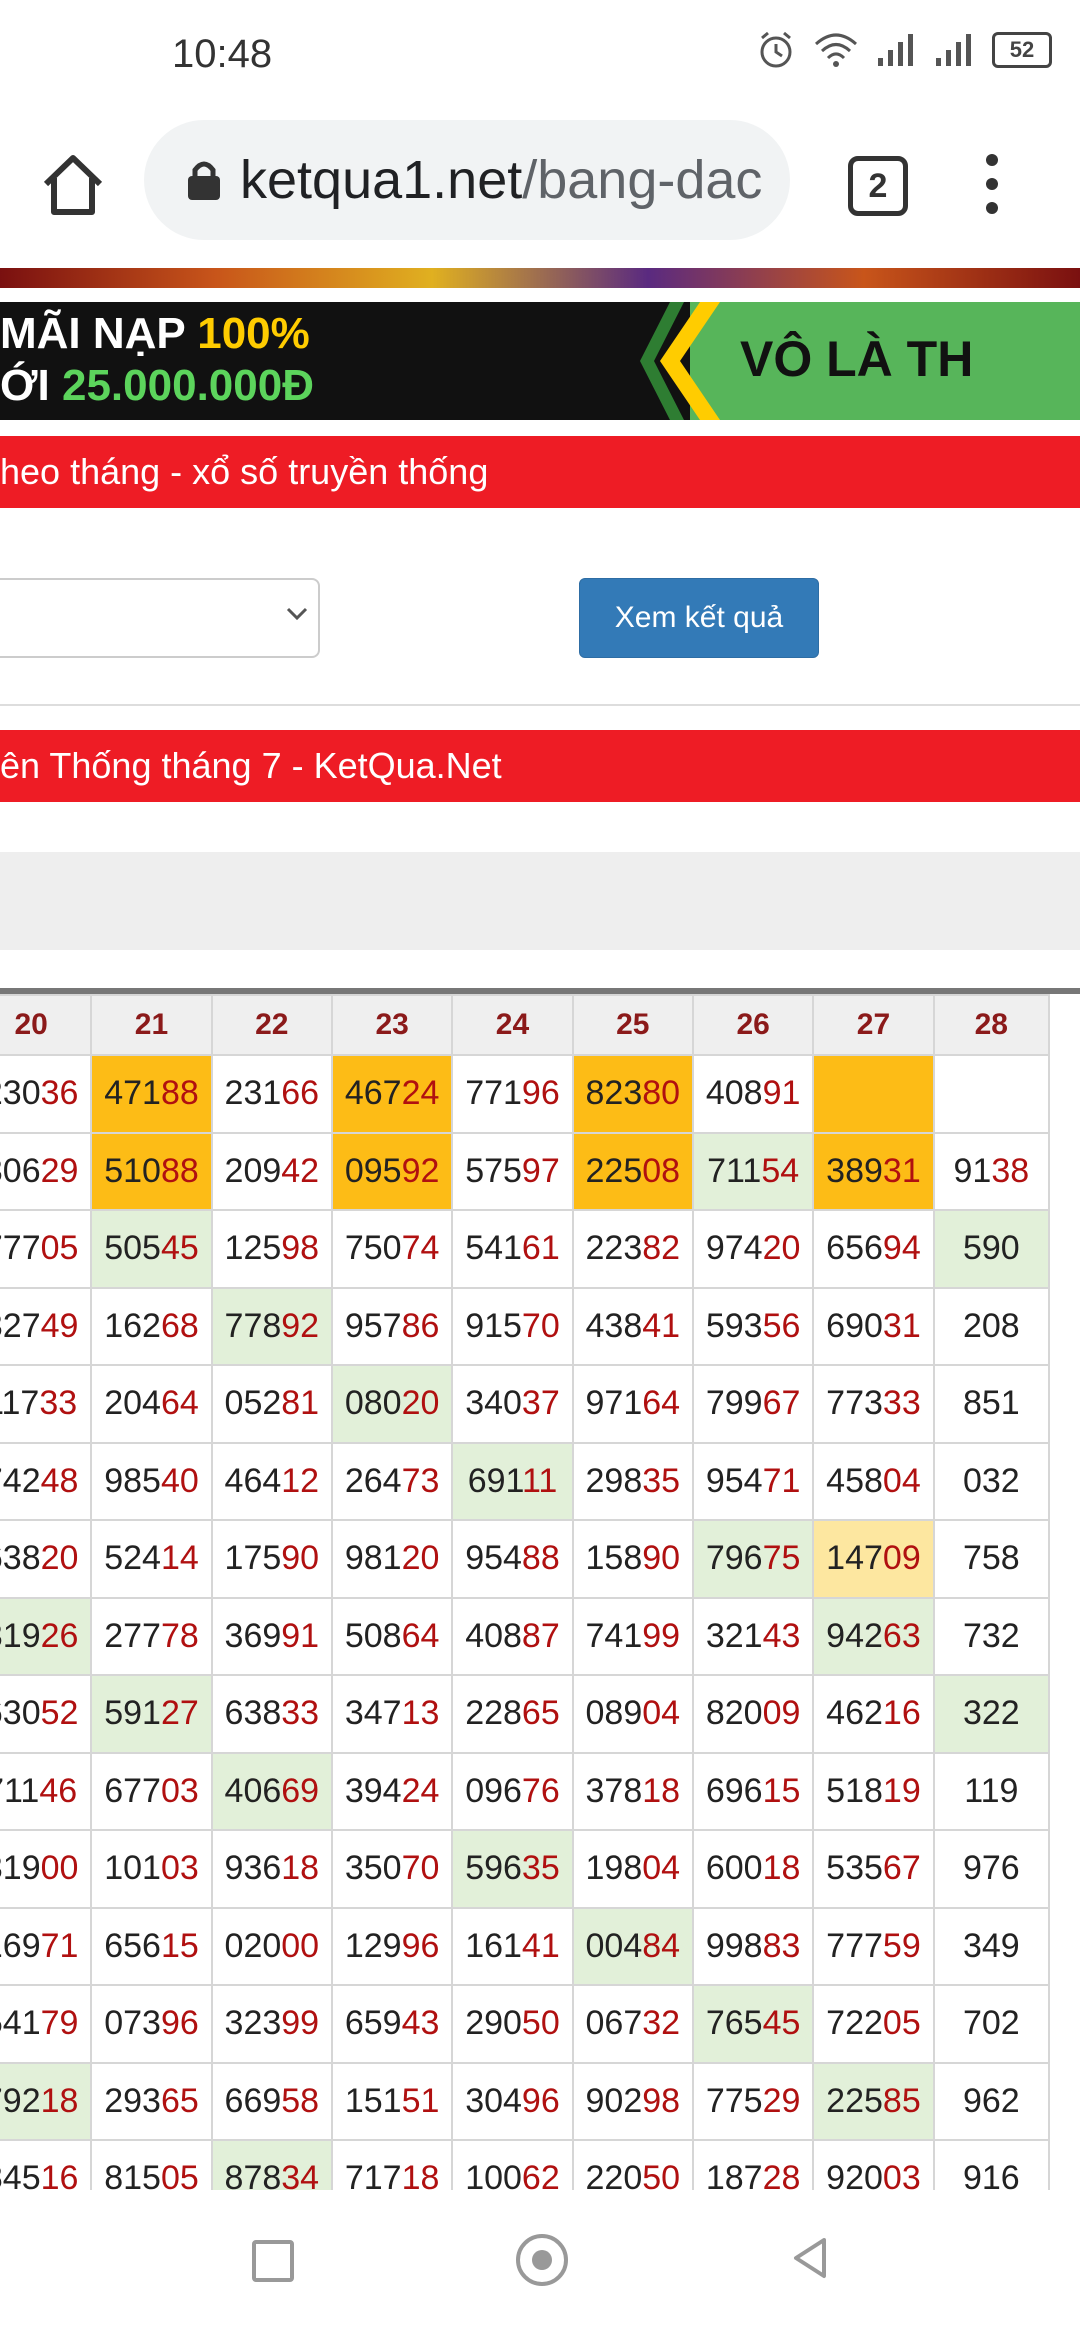 This screenshot has width=1080, height=2340. What do you see at coordinates (857, 359) in the screenshot?
I see `banner-right-text: VÔ LÀ TH` at bounding box center [857, 359].